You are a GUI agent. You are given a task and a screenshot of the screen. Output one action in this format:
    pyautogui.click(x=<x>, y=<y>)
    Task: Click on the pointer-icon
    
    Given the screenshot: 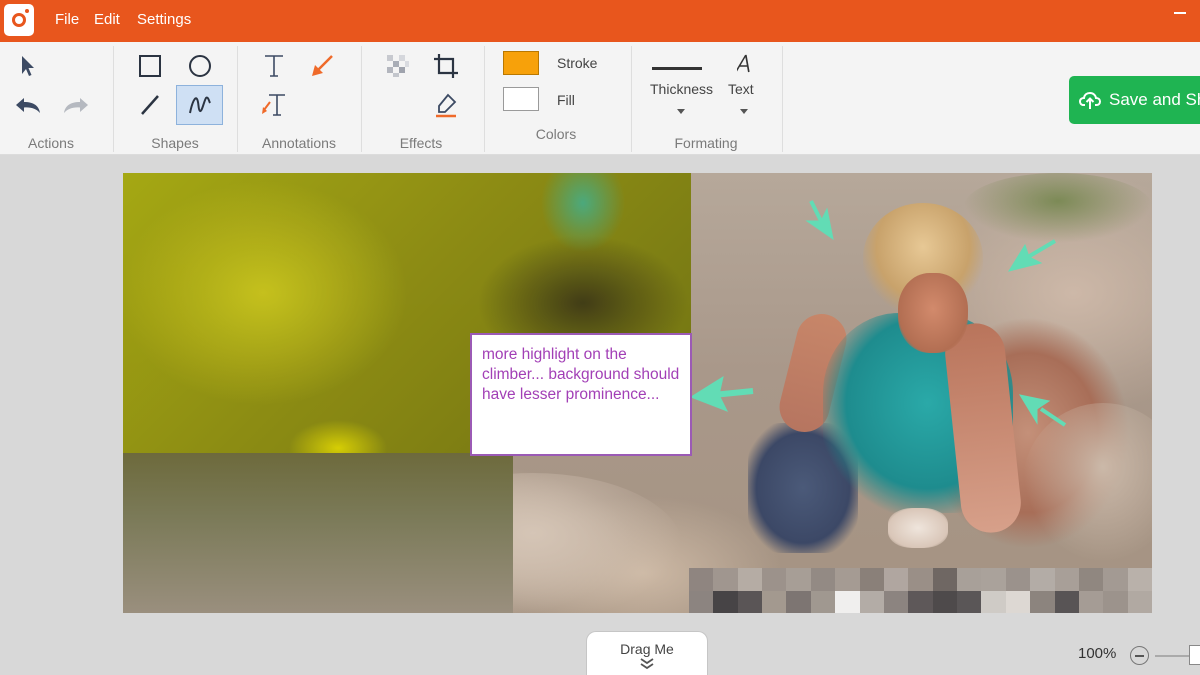 What is the action you would take?
    pyautogui.click(x=28, y=66)
    